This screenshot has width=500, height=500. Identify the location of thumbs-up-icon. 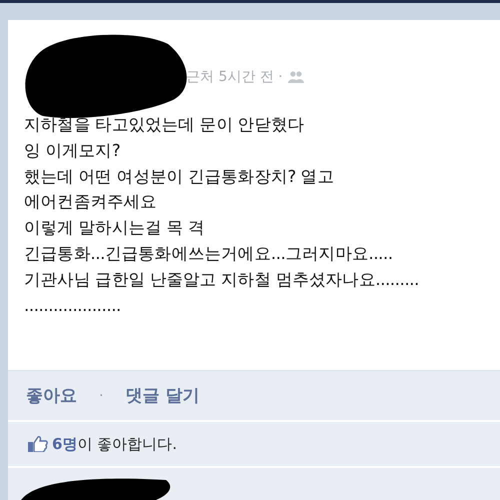
(38, 444).